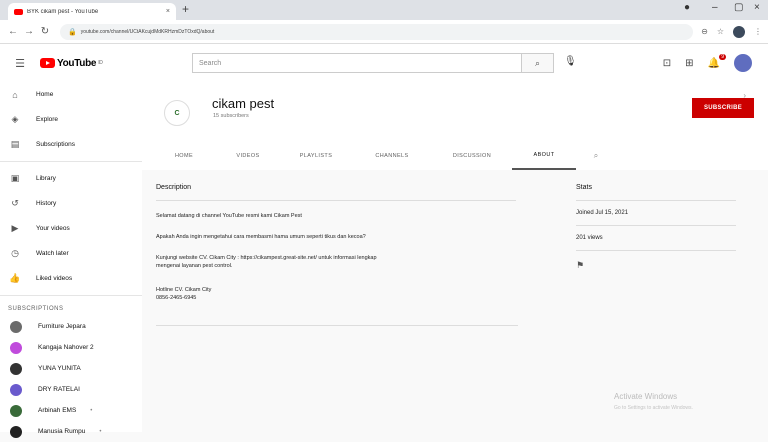 This screenshot has width=768, height=442. Describe the element at coordinates (715, 7) in the screenshot. I see `minimize-icon: –` at that location.